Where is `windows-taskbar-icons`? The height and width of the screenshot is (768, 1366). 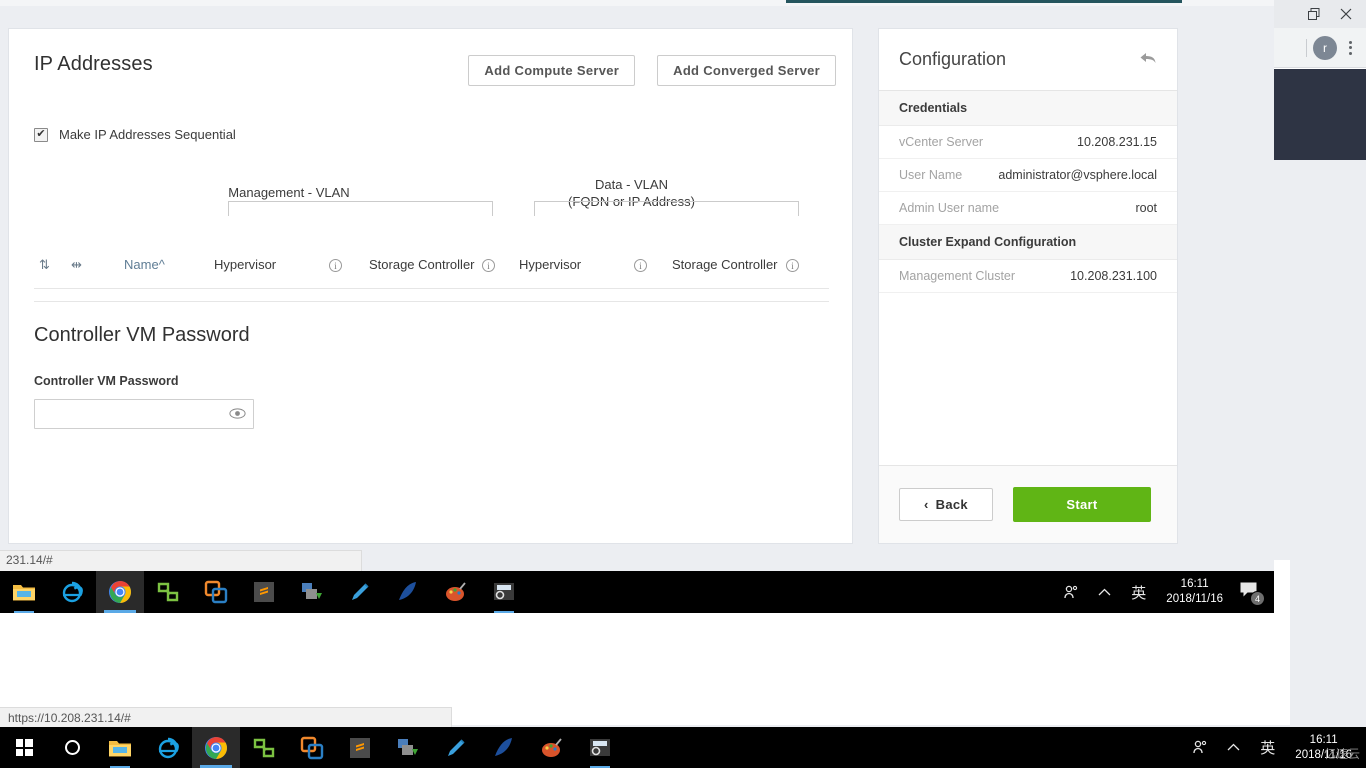
windows-taskbar-icons is located at coordinates (312, 747).